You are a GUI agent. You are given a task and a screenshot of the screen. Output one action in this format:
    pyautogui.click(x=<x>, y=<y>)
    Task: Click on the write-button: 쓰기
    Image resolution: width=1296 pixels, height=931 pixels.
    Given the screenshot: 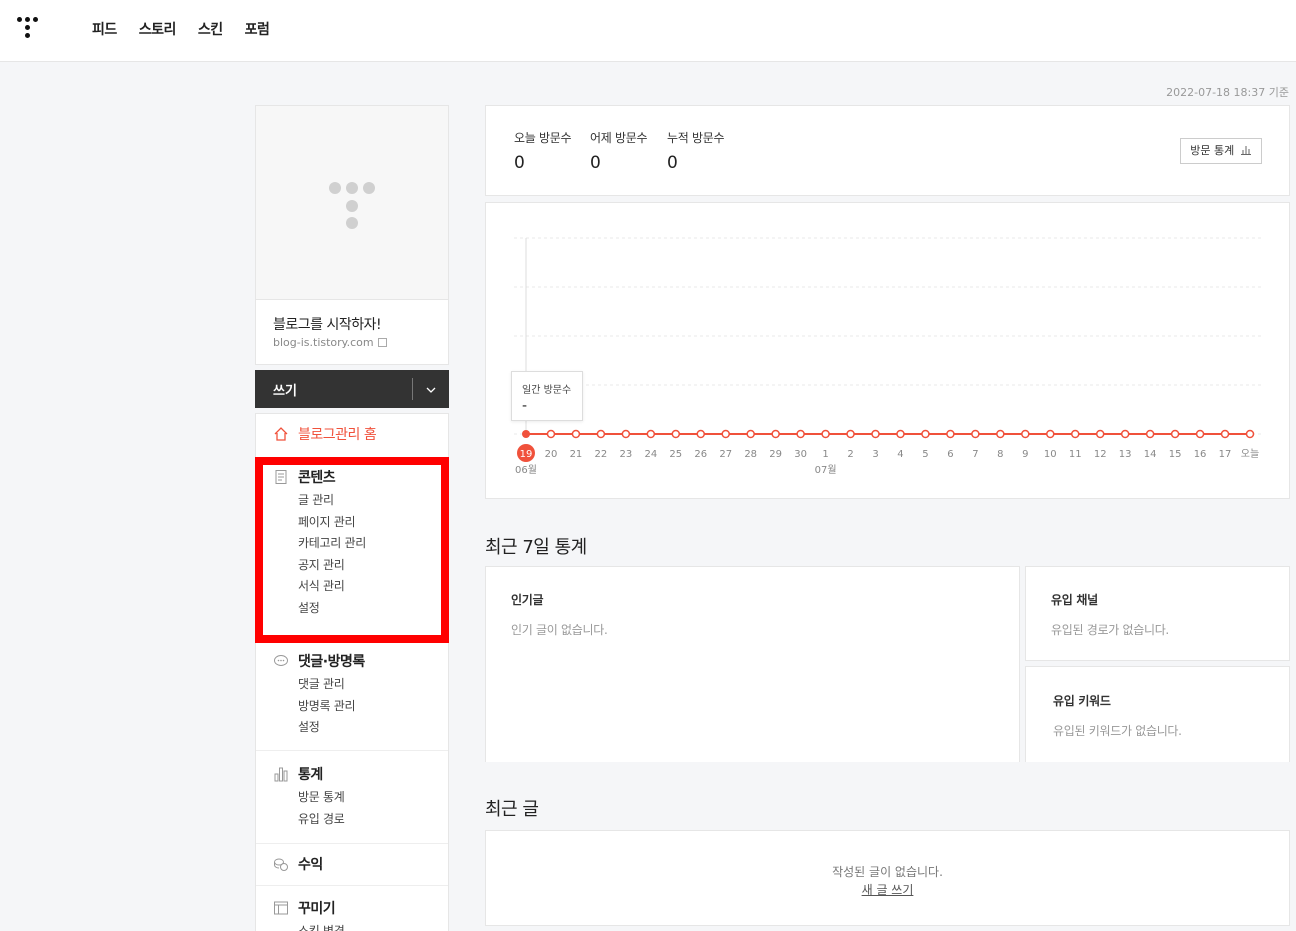 What is the action you would take?
    pyautogui.click(x=352, y=389)
    